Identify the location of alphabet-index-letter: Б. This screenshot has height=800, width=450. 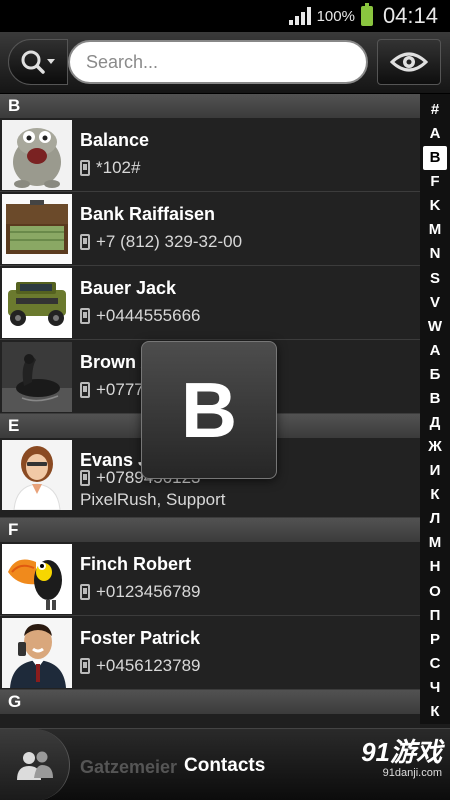
(435, 375).